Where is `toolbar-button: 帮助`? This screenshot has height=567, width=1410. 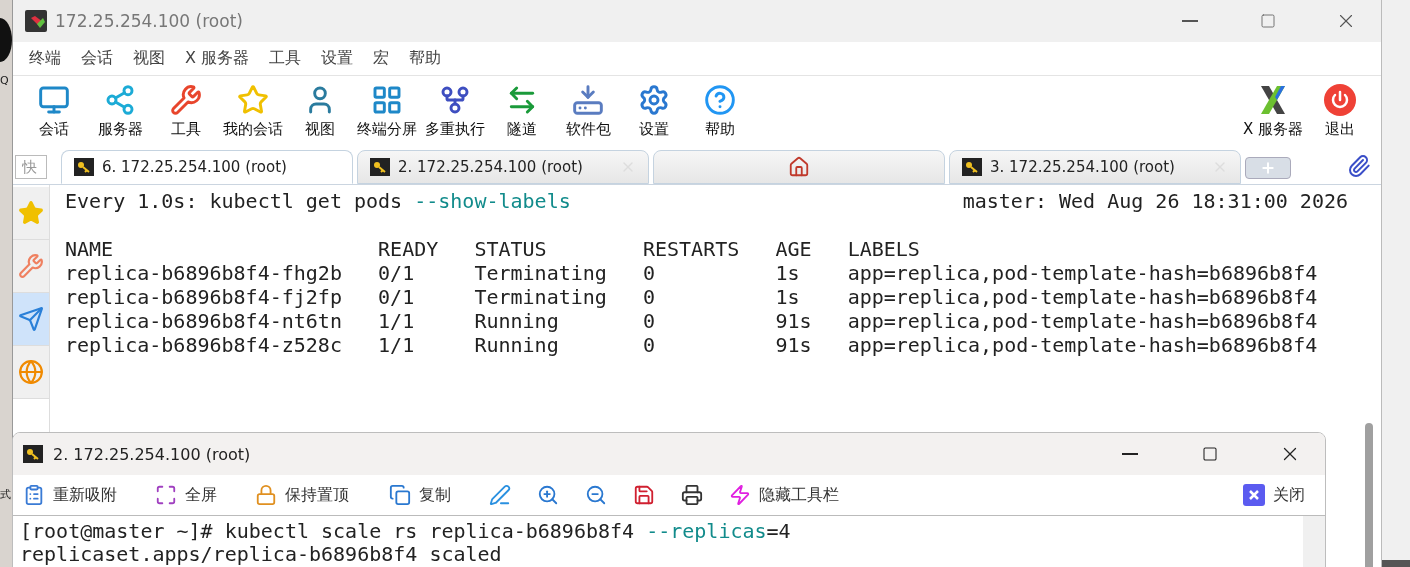 toolbar-button: 帮助 is located at coordinates (720, 111).